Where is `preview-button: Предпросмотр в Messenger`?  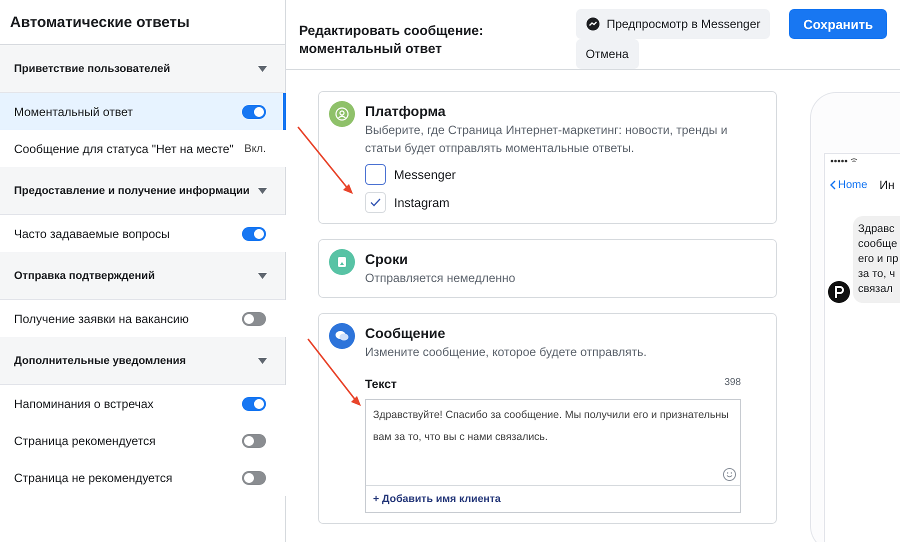 preview-button: Предпросмотр в Messenger is located at coordinates (673, 24).